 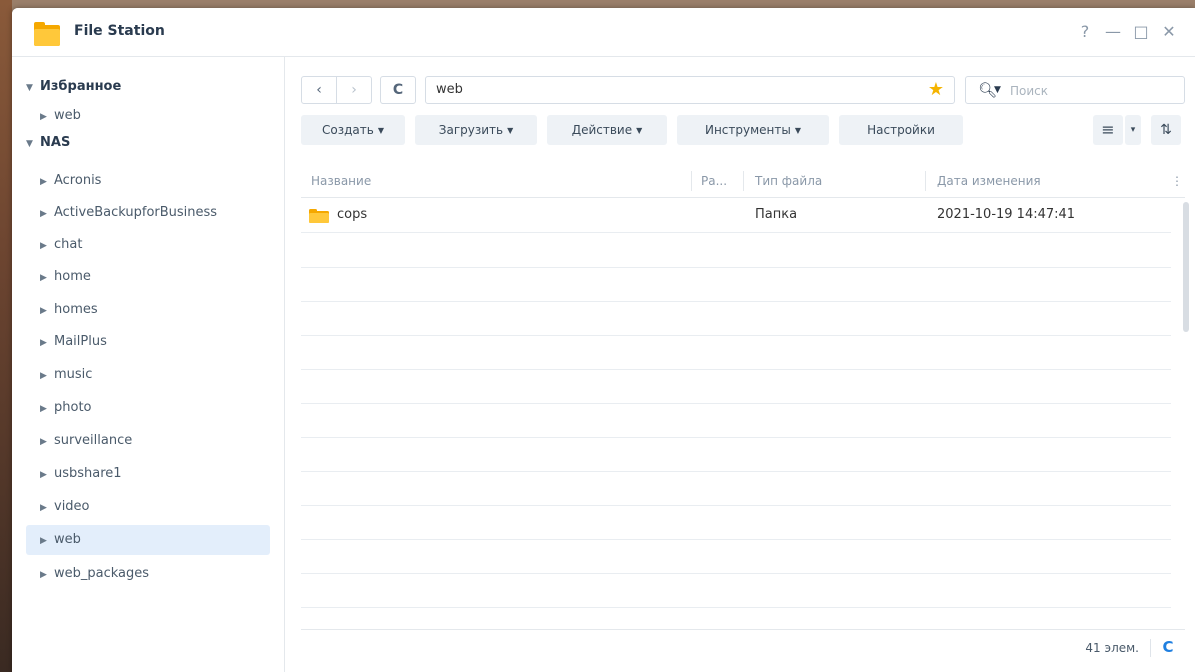 What do you see at coordinates (148, 277) in the screenshot?
I see `tree-item-home: ▶ home` at bounding box center [148, 277].